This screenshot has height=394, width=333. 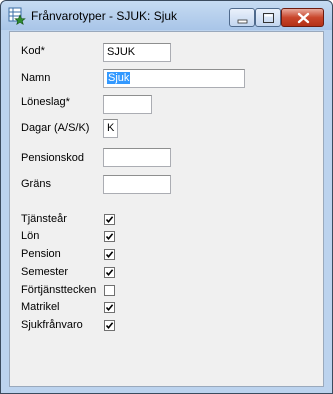 What do you see at coordinates (52, 158) in the screenshot?
I see `pensionskod-label: Pensionskod` at bounding box center [52, 158].